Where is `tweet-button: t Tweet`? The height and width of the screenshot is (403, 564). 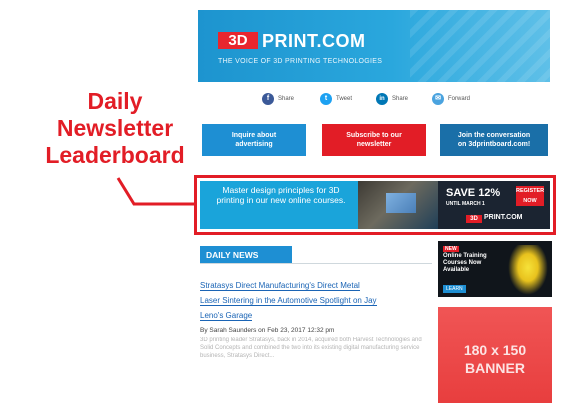
tweet-button: t Tweet is located at coordinates (336, 99).